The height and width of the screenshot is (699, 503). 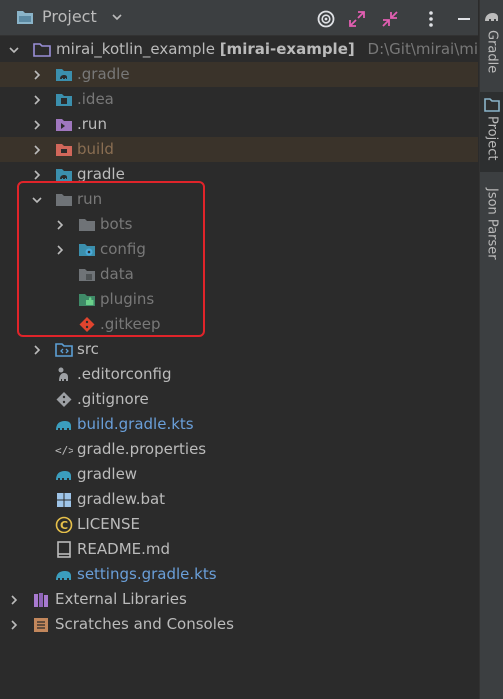 I want to click on tree-node-label: README.md, so click(x=124, y=549).